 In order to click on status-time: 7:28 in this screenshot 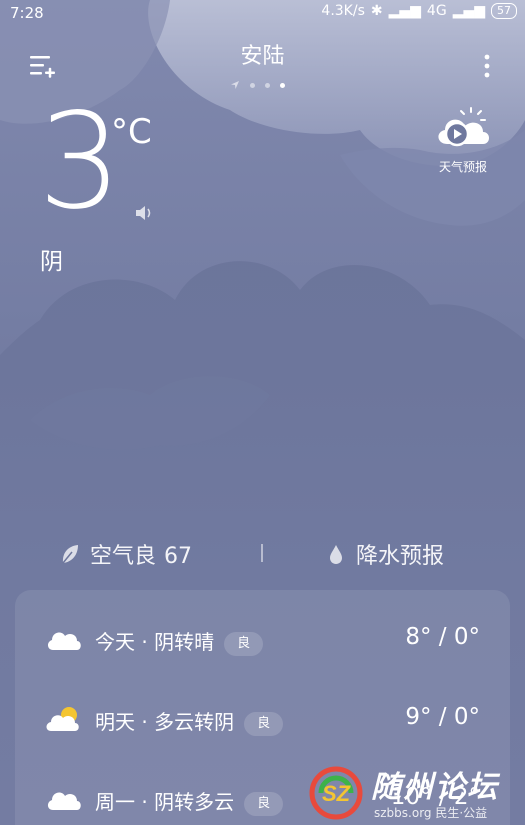, I will do `click(27, 13)`.